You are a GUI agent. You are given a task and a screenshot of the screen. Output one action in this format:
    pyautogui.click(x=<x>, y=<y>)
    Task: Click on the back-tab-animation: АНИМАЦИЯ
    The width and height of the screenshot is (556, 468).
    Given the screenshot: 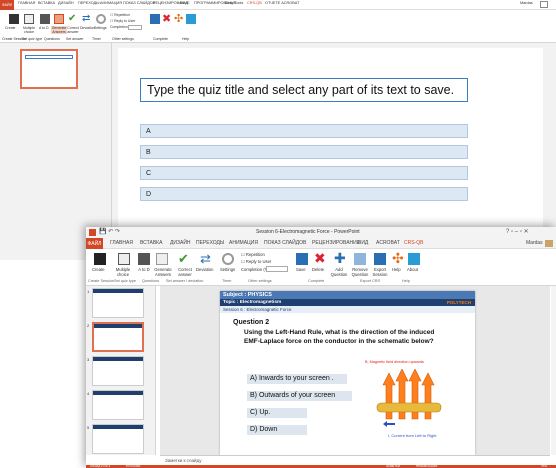 What is the action you would take?
    pyautogui.click(x=111, y=3)
    